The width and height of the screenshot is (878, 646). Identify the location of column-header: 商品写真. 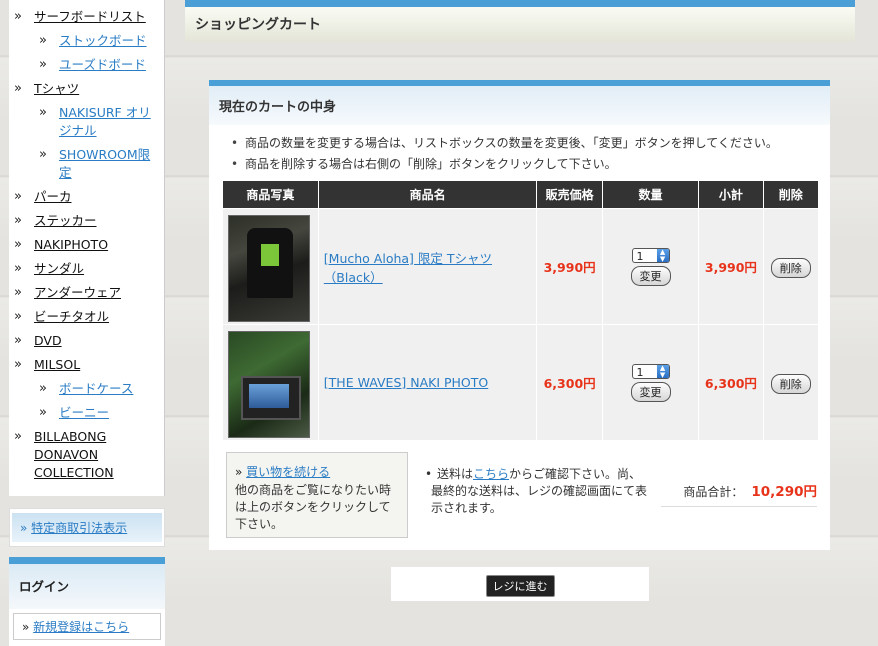
(270, 194).